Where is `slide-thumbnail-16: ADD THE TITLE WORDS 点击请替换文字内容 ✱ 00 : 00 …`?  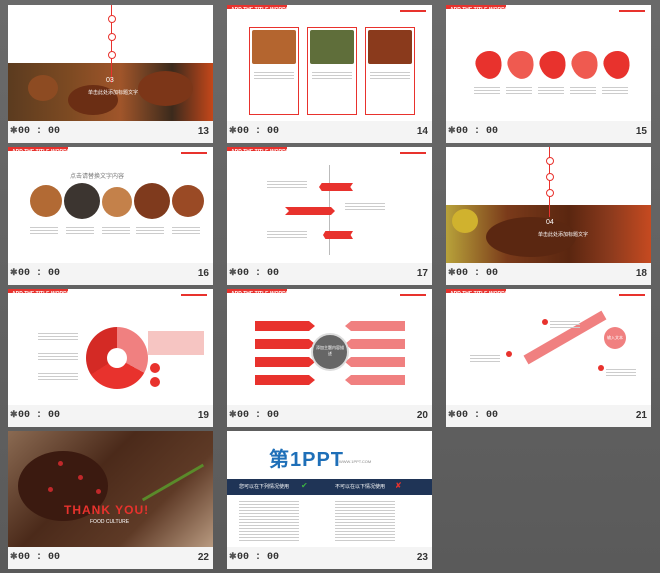 slide-thumbnail-16: ADD THE TITLE WORDS 点击请替换文字内容 ✱ 00 : 00 … is located at coordinates (110, 216).